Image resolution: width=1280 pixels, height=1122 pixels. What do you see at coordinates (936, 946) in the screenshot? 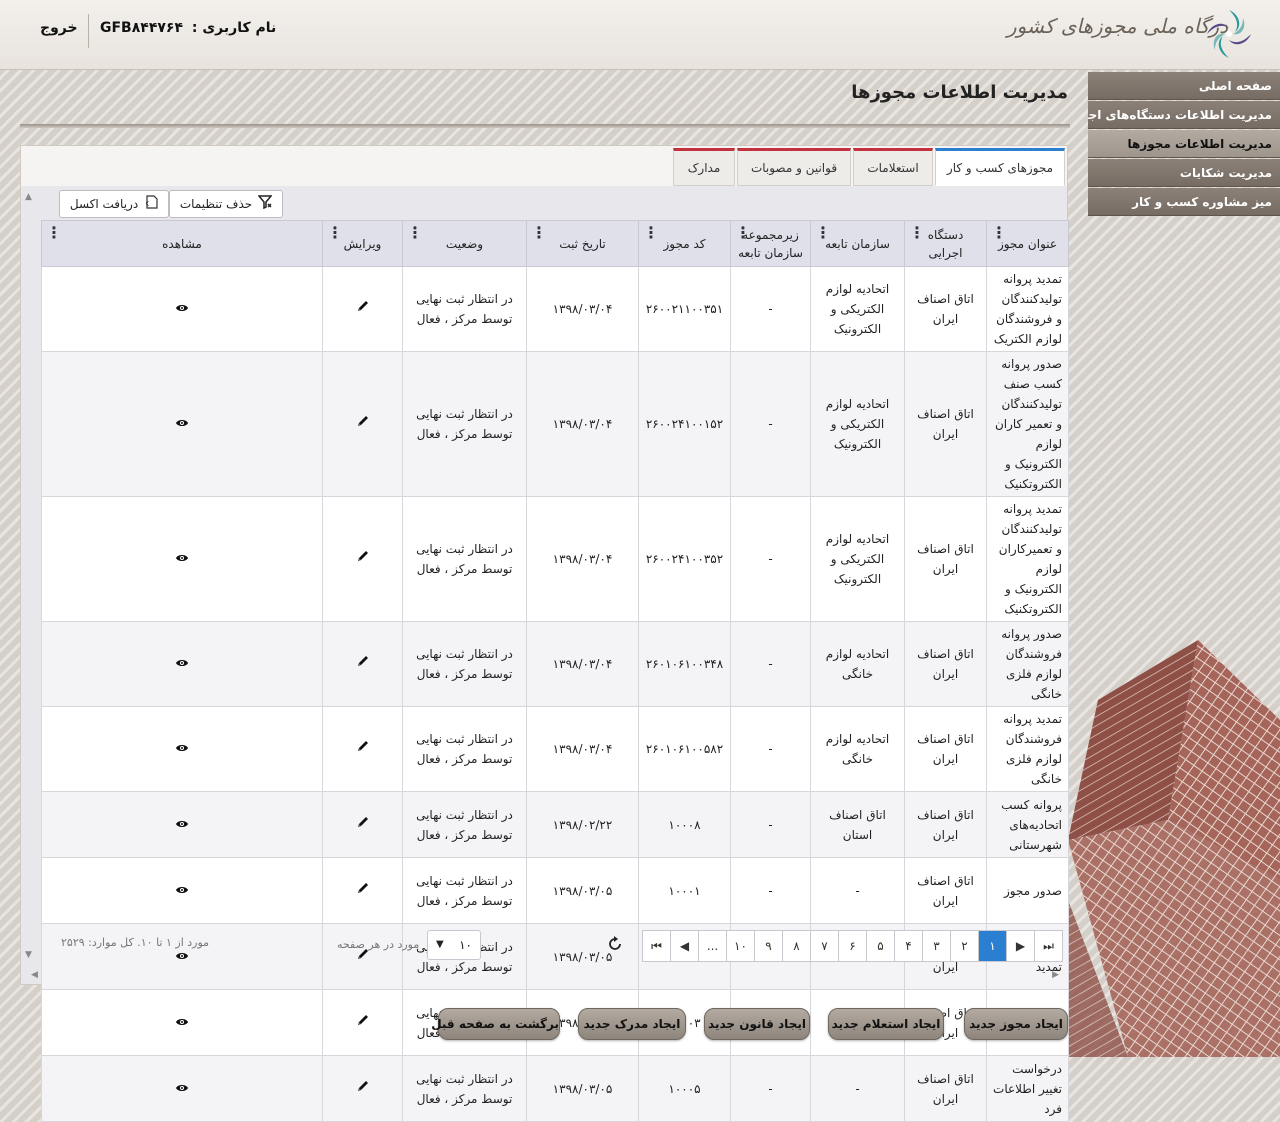
I see `page-number-button: ۳` at bounding box center [936, 946].